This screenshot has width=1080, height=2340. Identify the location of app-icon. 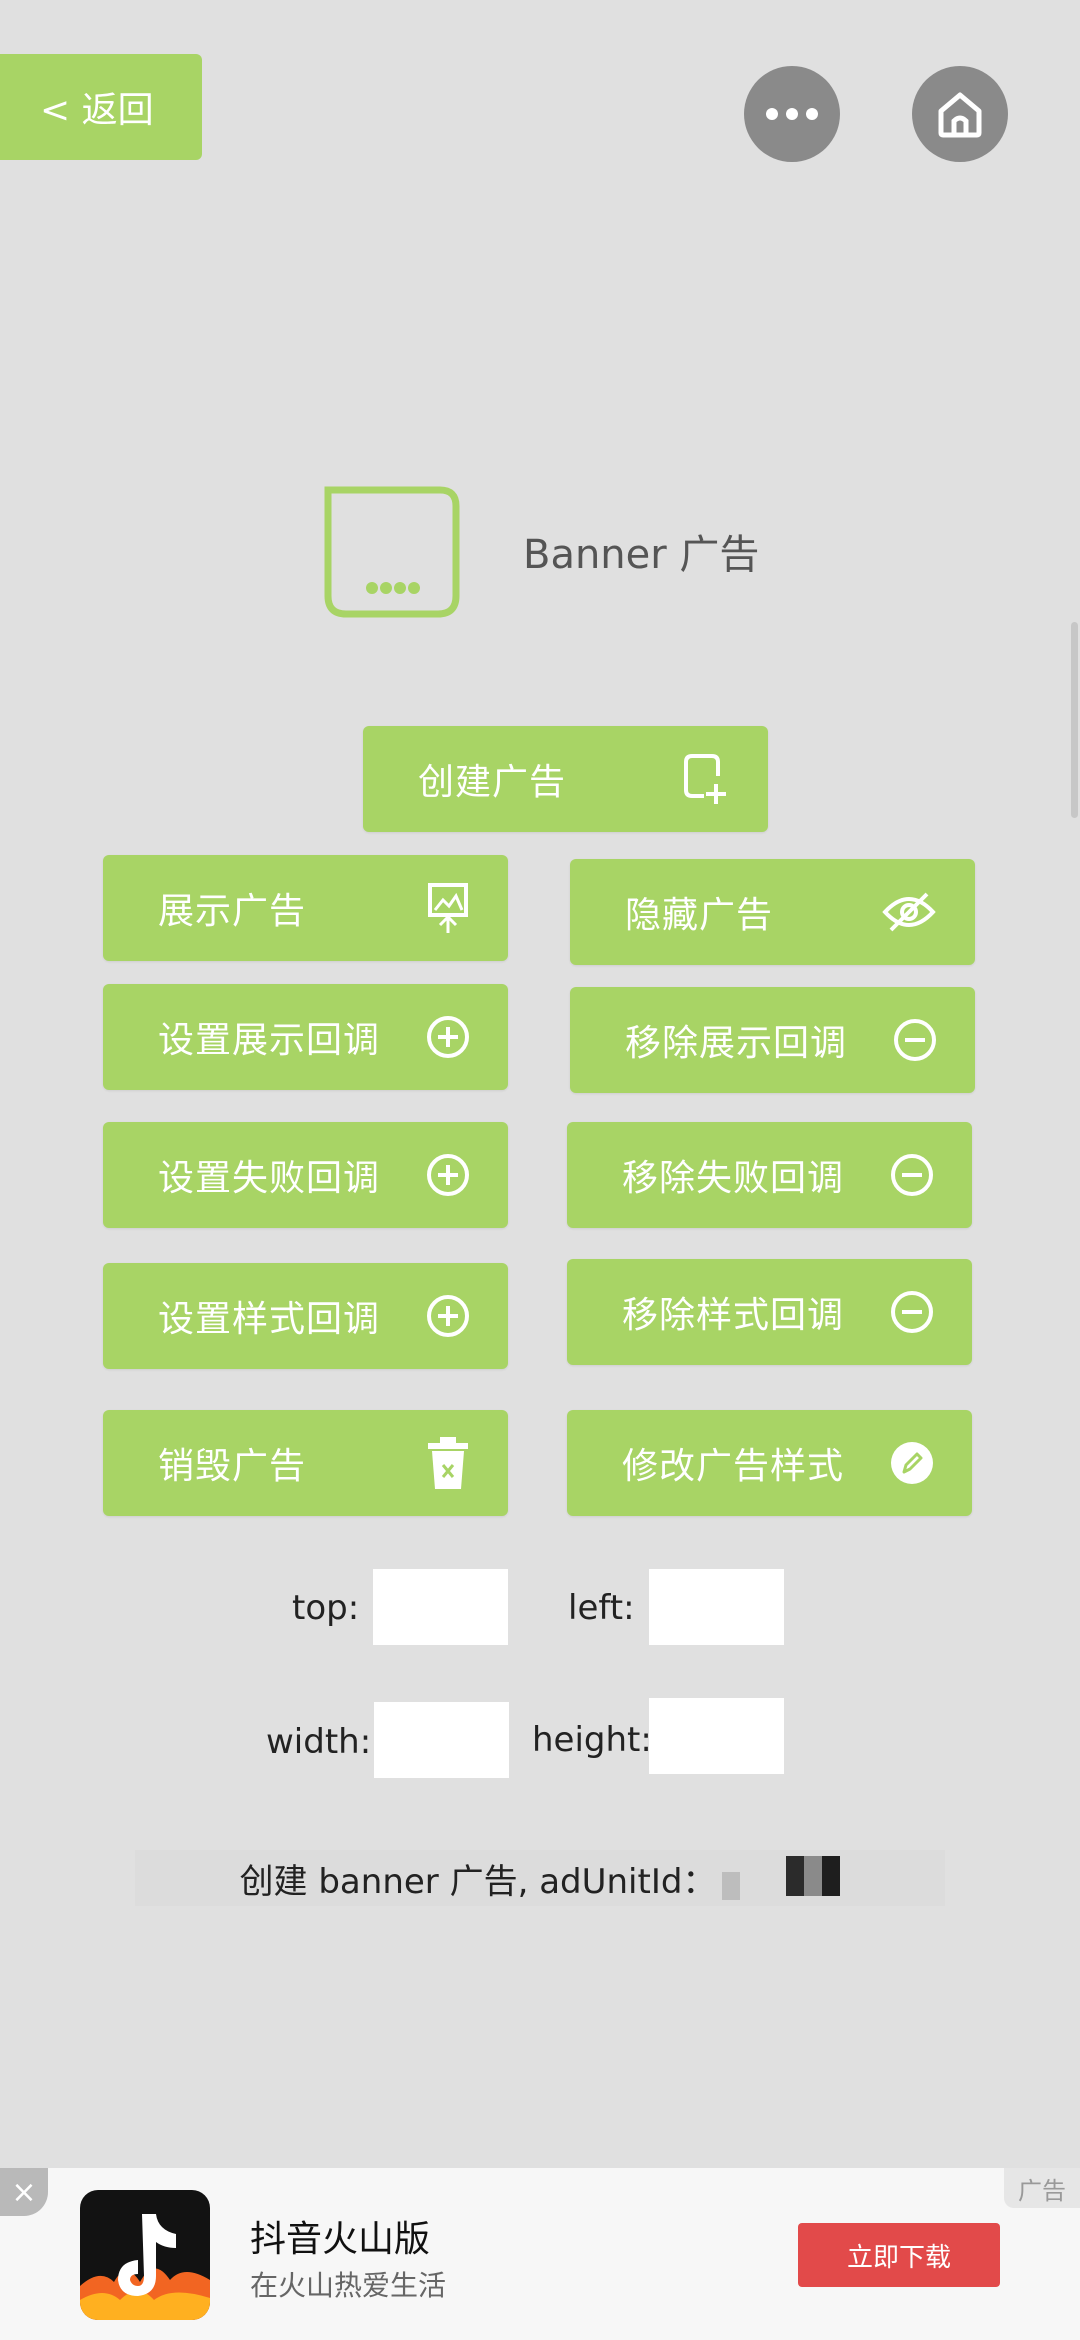
(145, 2255).